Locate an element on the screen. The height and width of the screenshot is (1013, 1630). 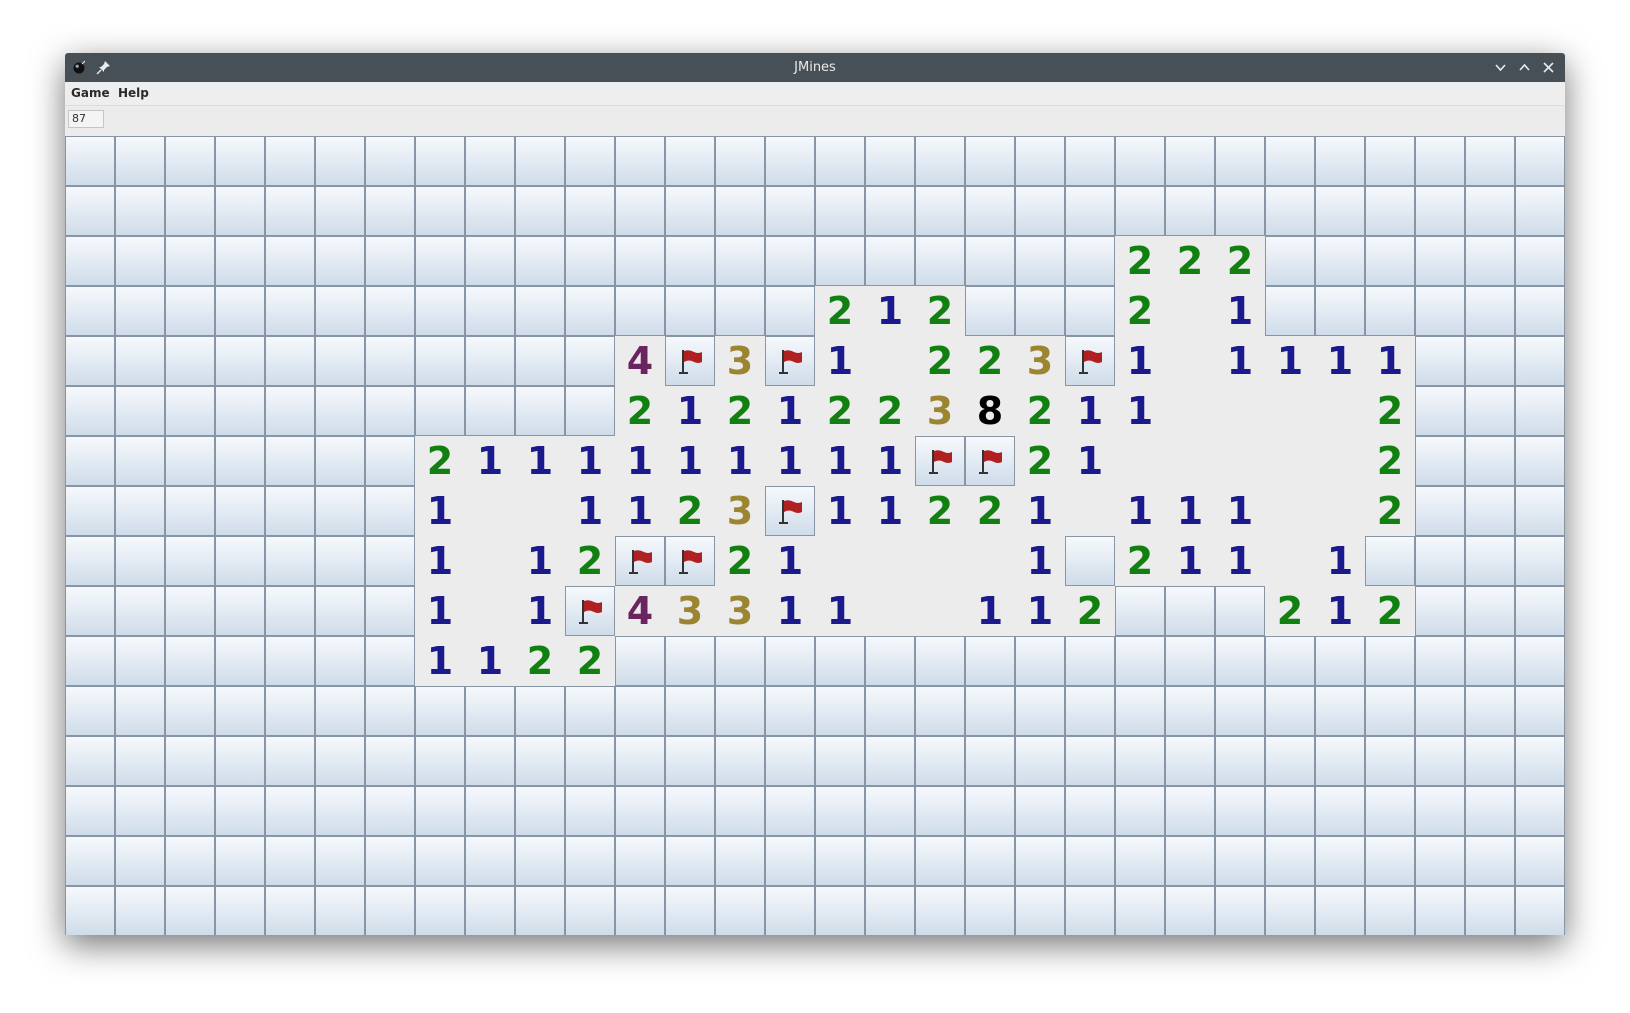
flagged-cell is located at coordinates (790, 511).